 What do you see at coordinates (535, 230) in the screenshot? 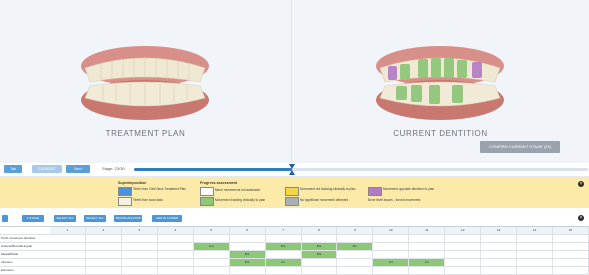
I see `column-header: 14` at bounding box center [535, 230].